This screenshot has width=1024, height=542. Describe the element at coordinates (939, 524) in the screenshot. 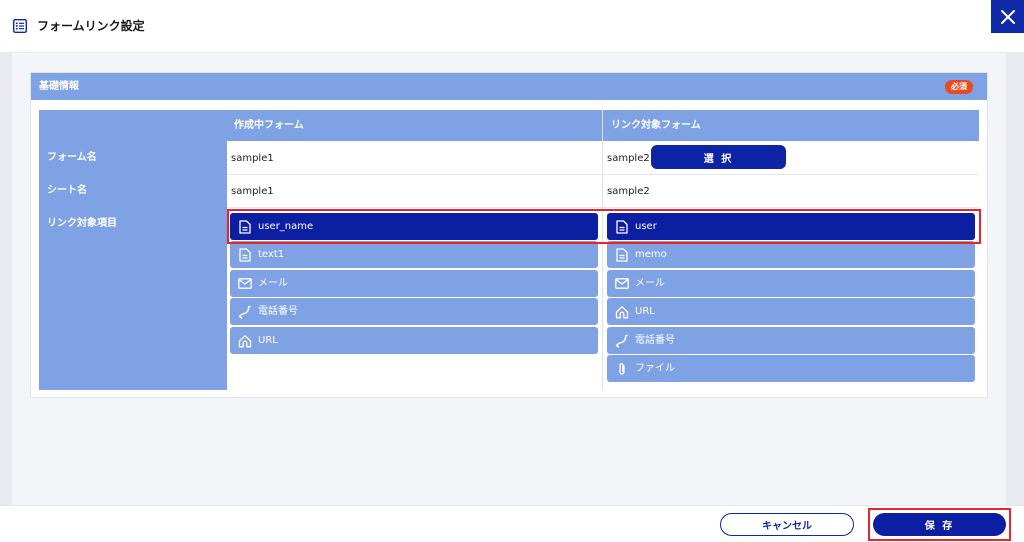

I see `save-button: 保 存` at that location.